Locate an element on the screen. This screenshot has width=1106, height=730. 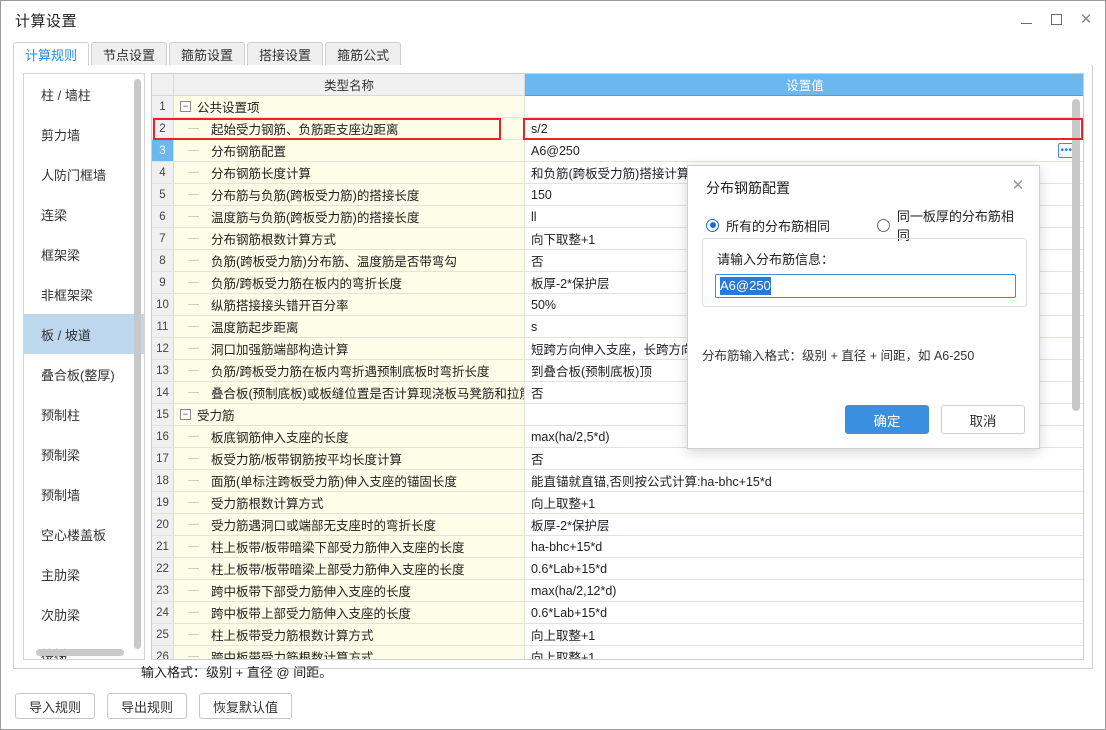
row-type-name-cell: 分布钢筋根数计算方式 is located at coordinates (349, 238).